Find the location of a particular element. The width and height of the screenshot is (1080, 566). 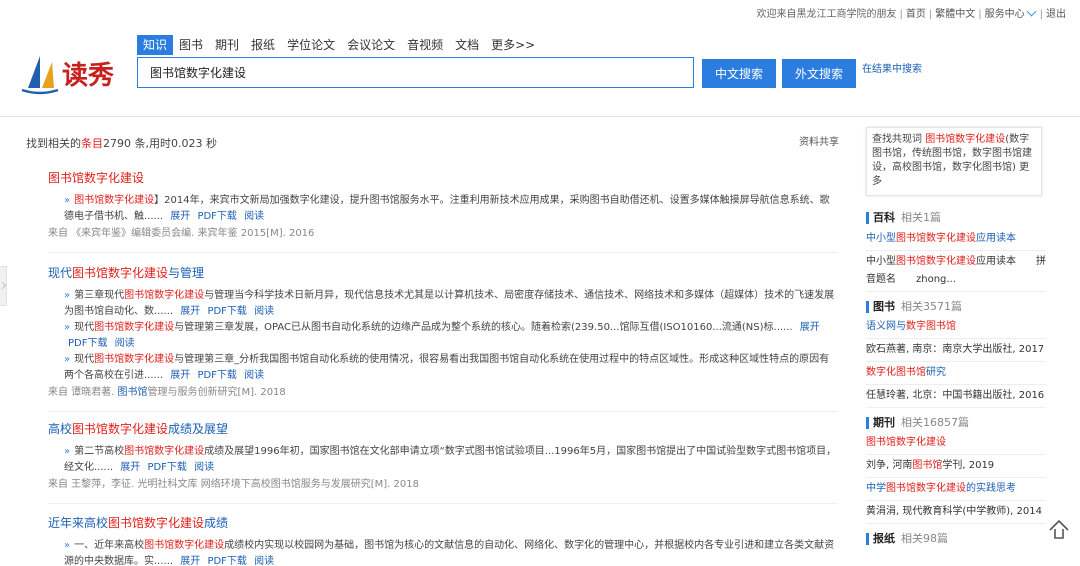

sidebar-entry-link: 图书馆数字化建设 is located at coordinates (956, 443).